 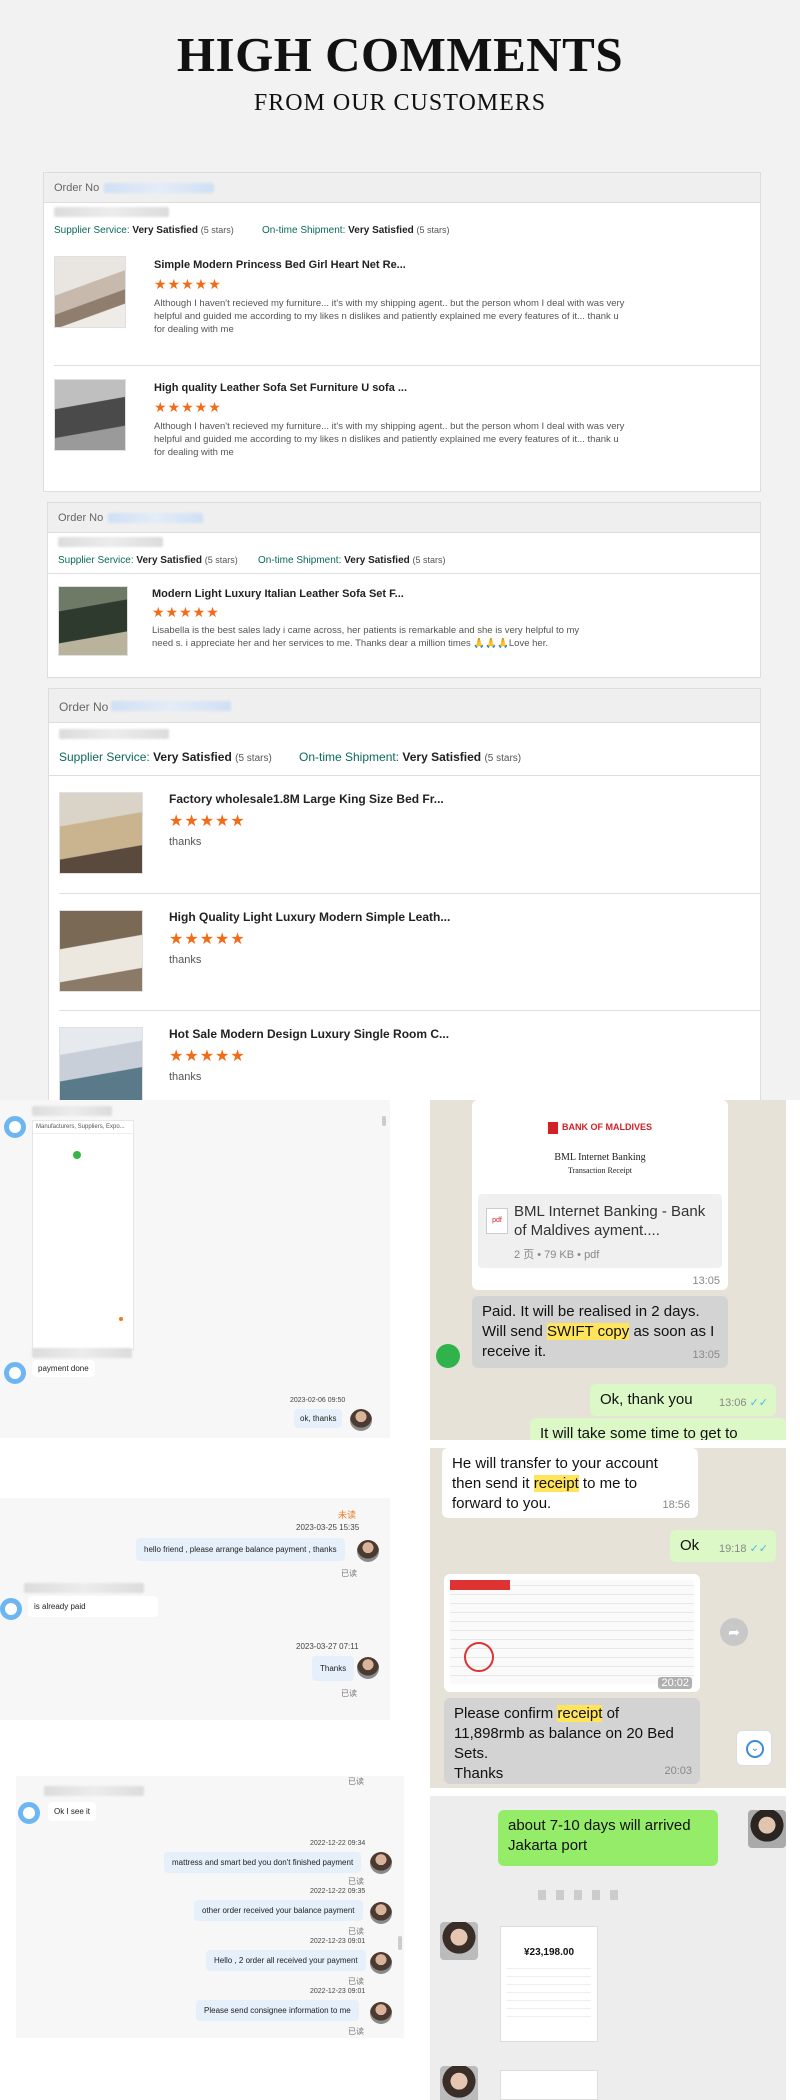 I want to click on message-timestamp: 2023-03-27 07:11, so click(x=327, y=1646).